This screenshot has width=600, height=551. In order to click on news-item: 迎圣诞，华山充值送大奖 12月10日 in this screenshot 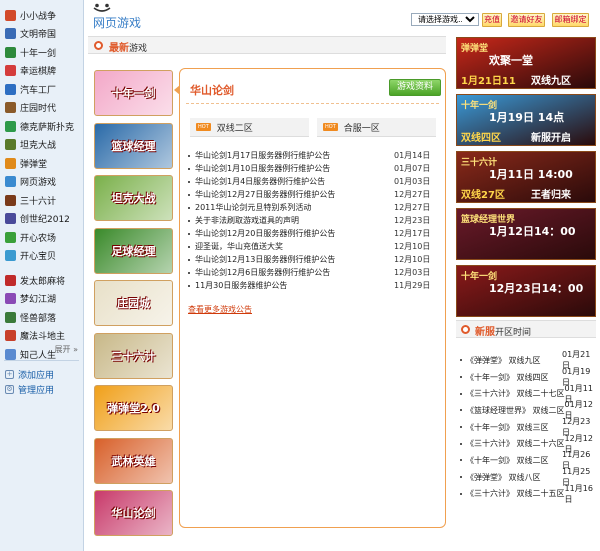, I will do `click(314, 246)`.